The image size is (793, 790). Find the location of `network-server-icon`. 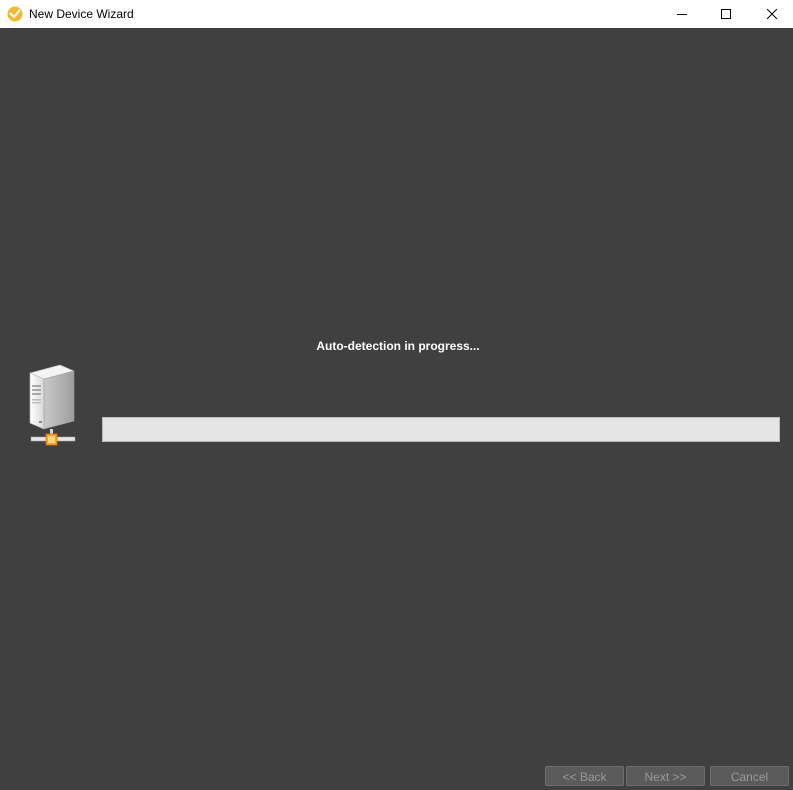

network-server-icon is located at coordinates (53, 408).